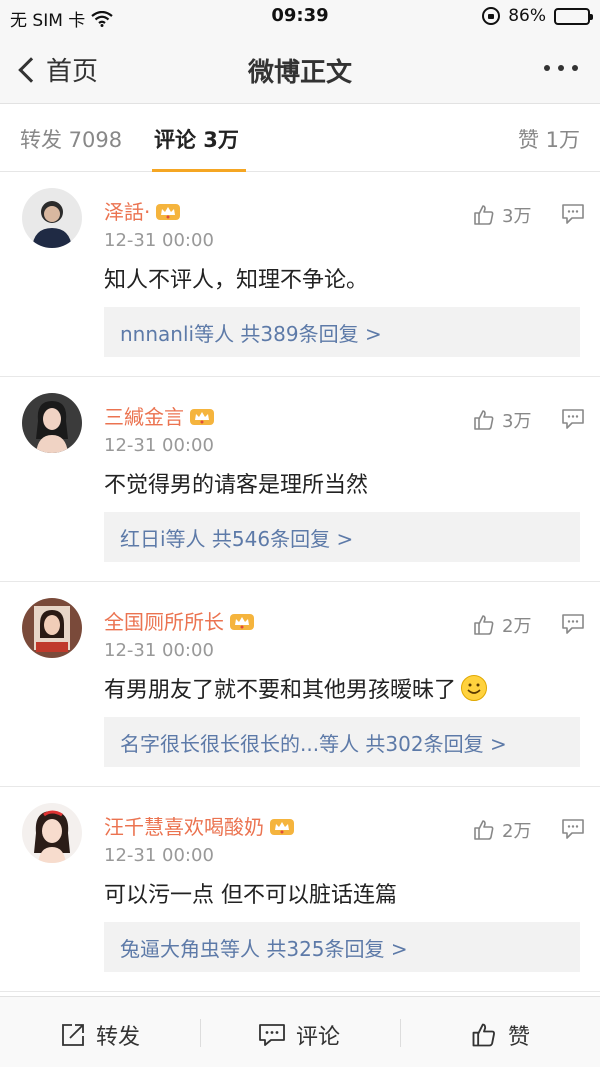 The height and width of the screenshot is (1067, 600). What do you see at coordinates (272, 1035) in the screenshot?
I see `comment-icon` at bounding box center [272, 1035].